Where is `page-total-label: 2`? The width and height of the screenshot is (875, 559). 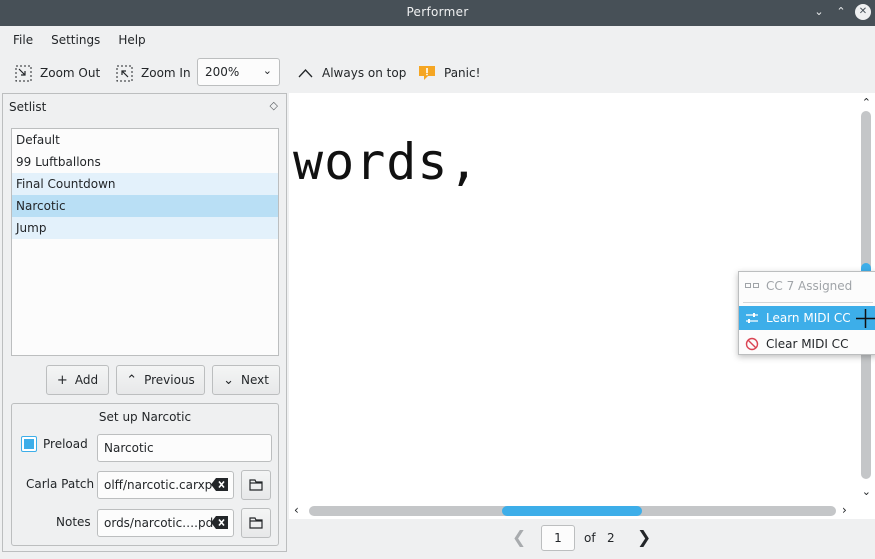
page-total-label: 2 is located at coordinates (611, 538).